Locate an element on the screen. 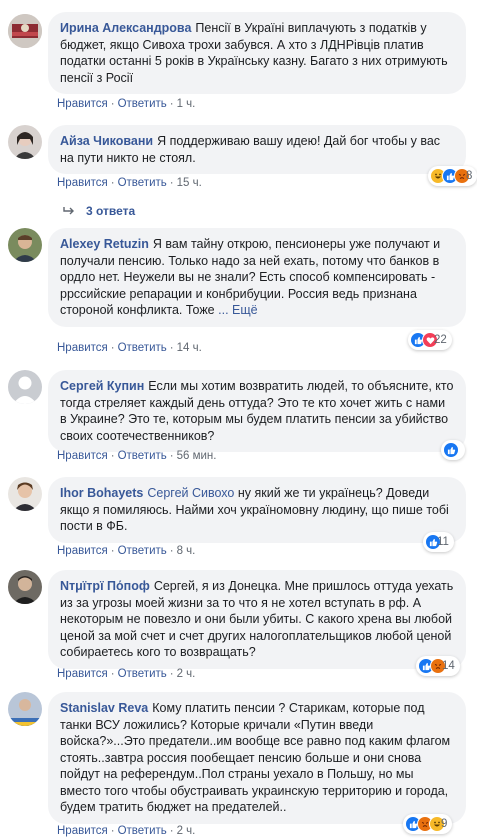 The width and height of the screenshot is (477, 838). reaction-summary is located at coordinates (453, 450).